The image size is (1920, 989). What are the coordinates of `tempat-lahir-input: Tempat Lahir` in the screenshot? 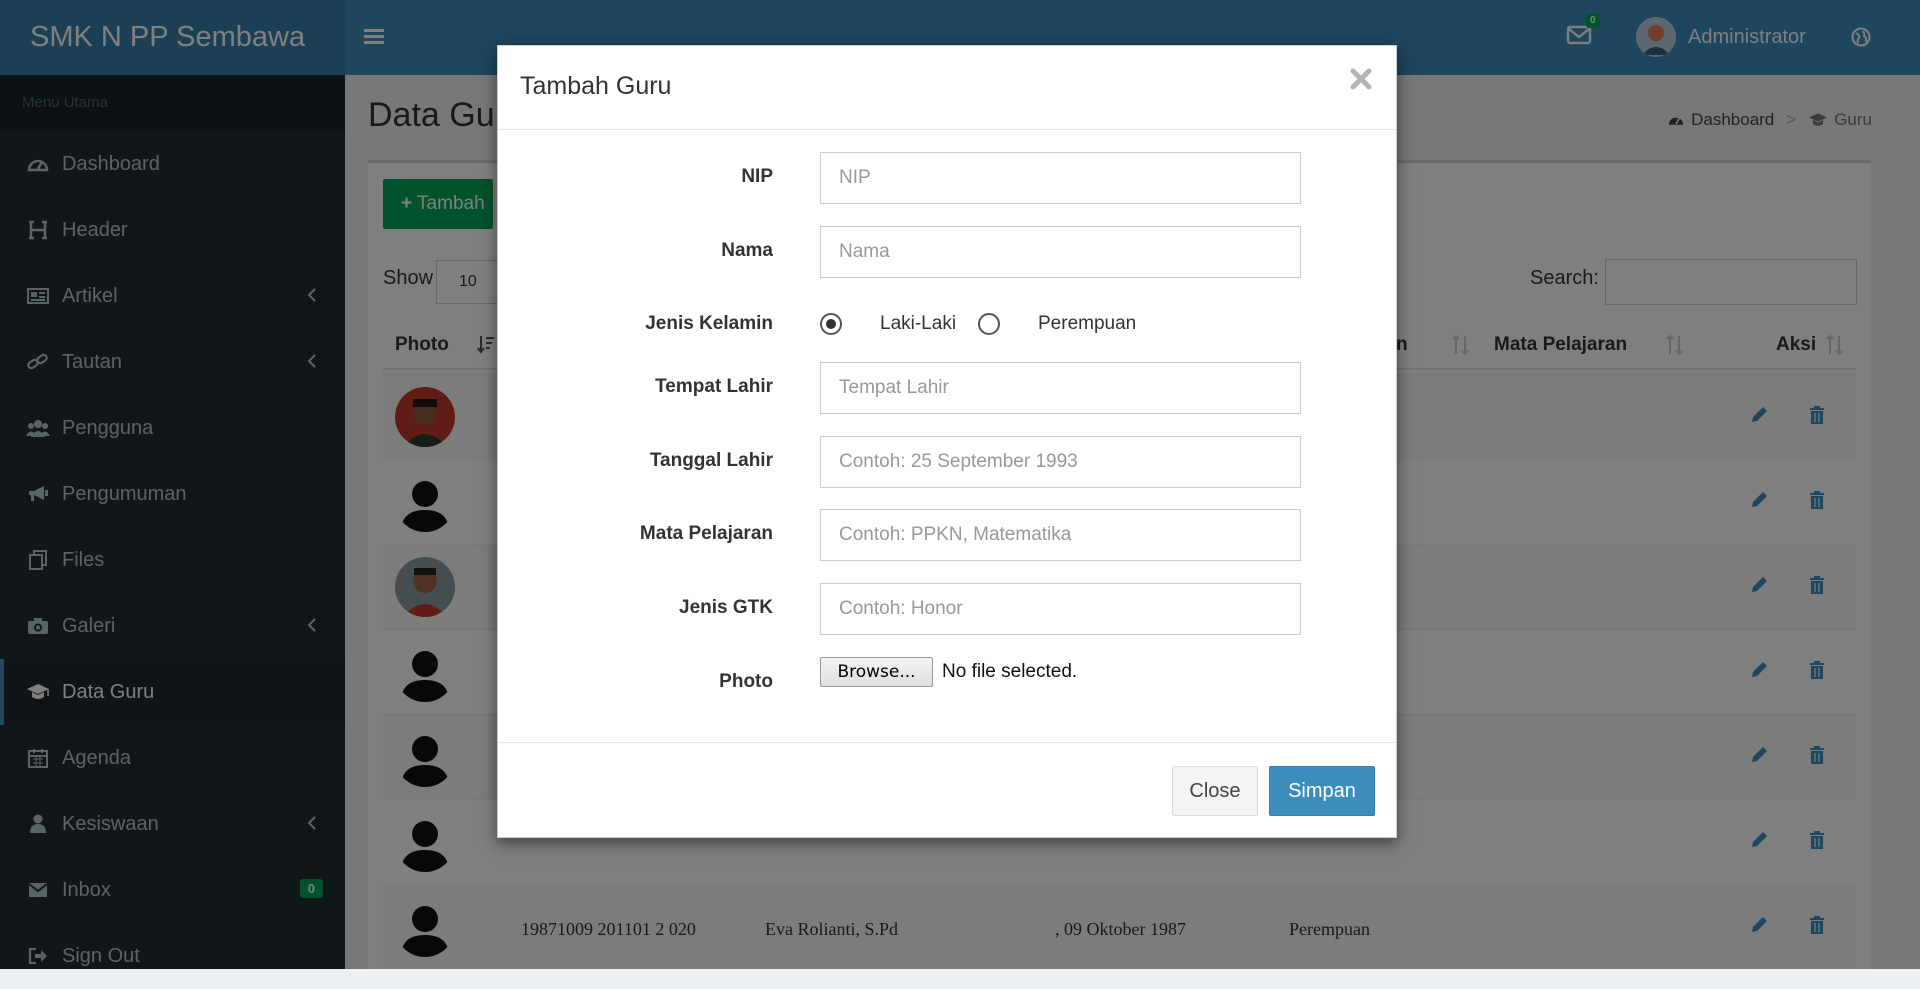 It's located at (1060, 388).